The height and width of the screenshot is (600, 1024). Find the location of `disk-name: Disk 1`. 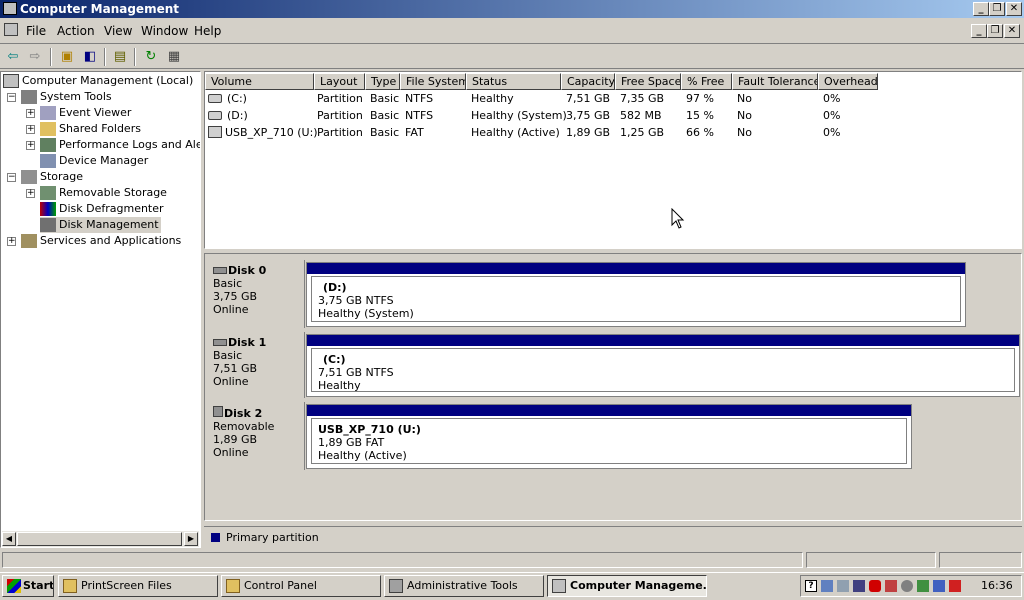

disk-name: Disk 1 is located at coordinates (247, 342).